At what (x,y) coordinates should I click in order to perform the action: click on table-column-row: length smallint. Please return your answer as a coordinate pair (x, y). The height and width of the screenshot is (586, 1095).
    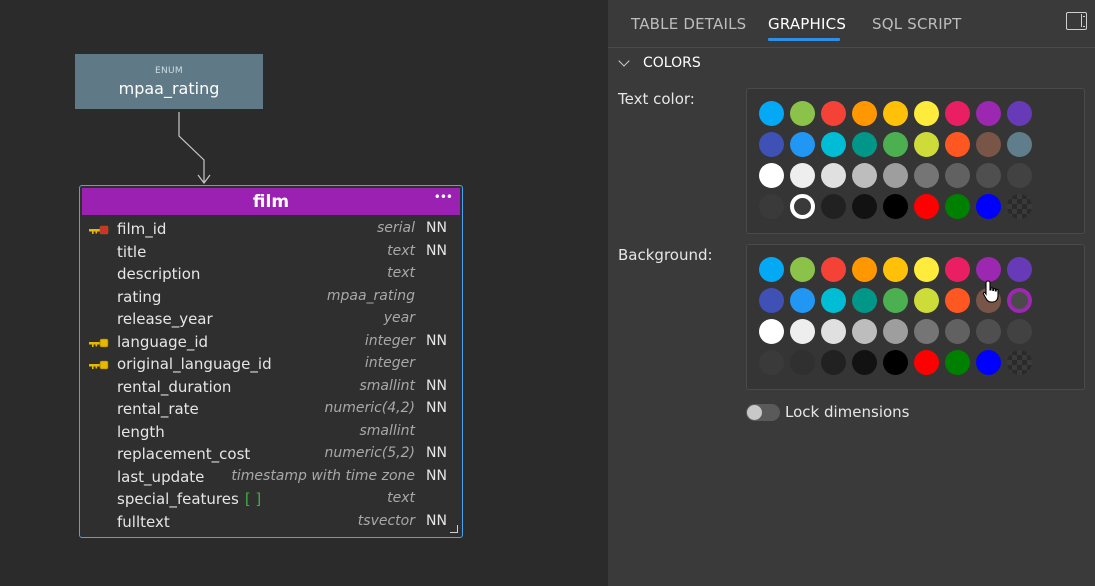
    Looking at the image, I should click on (271, 432).